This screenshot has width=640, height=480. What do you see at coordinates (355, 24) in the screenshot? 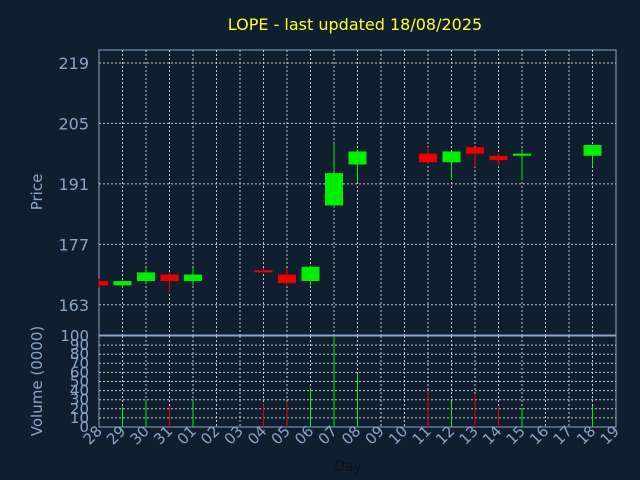
I see `chart-title: LOPE - last updated 18/08/2025` at bounding box center [355, 24].